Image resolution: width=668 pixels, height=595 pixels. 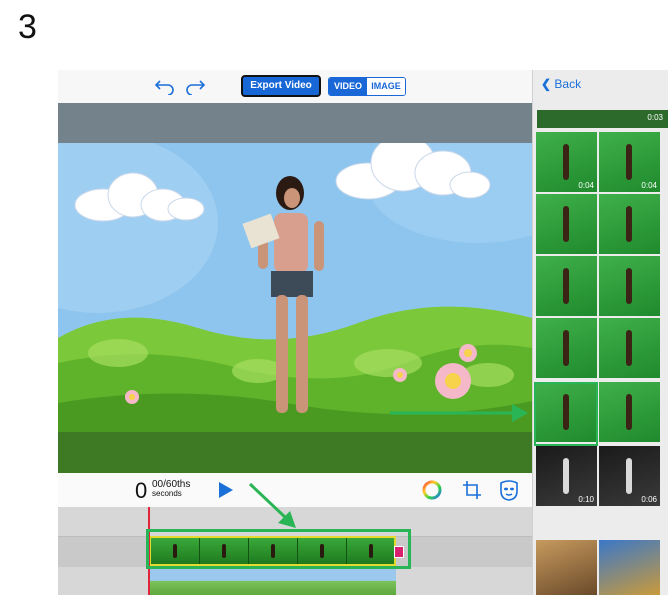 What do you see at coordinates (586, 499) in the screenshot?
I see `thumbnail-duration: 0:10` at bounding box center [586, 499].